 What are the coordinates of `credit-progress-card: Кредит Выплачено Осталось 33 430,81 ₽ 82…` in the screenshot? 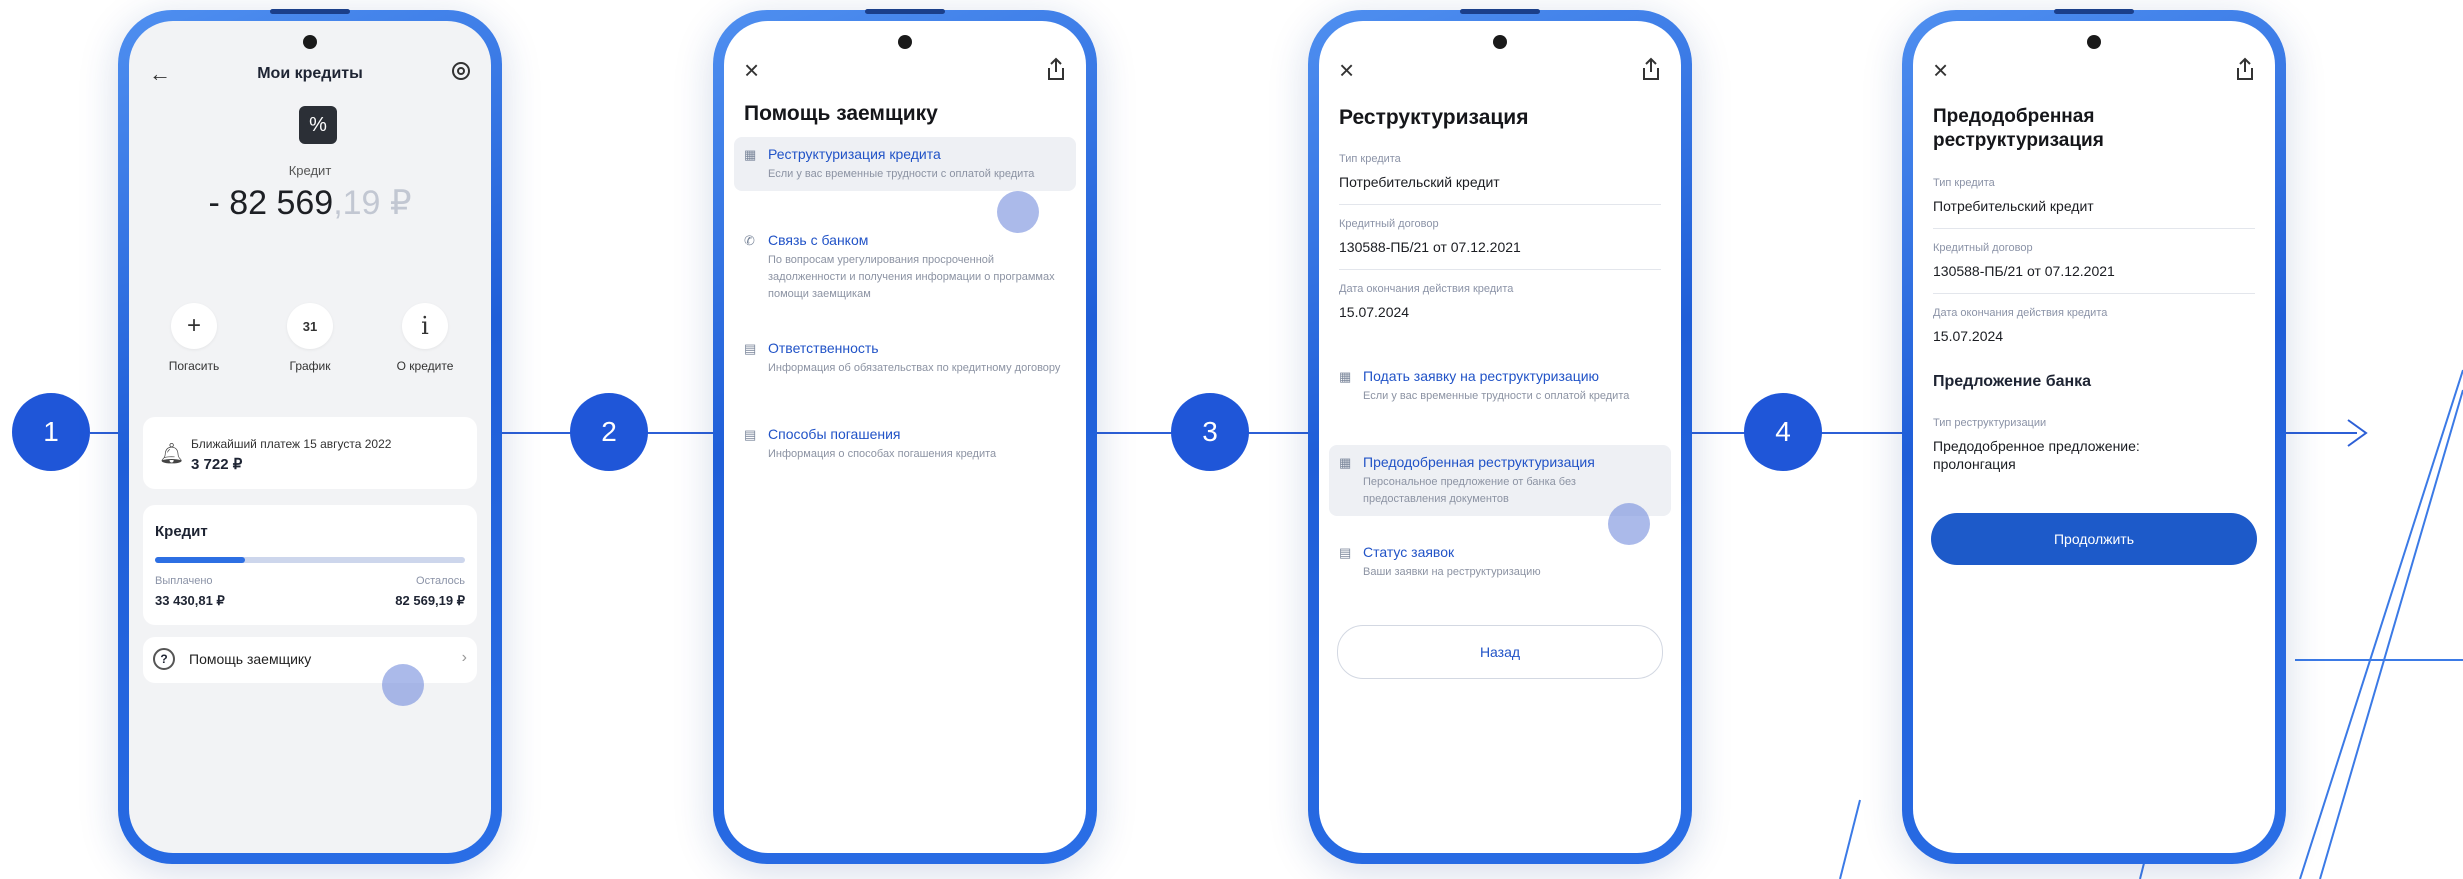 It's located at (310, 565).